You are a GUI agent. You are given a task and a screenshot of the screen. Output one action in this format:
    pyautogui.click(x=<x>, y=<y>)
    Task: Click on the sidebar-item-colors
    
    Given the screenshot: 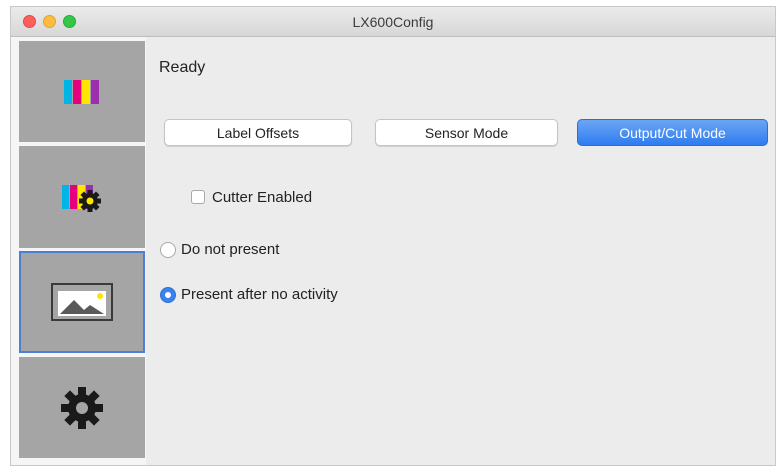 What is the action you would take?
    pyautogui.click(x=82, y=91)
    